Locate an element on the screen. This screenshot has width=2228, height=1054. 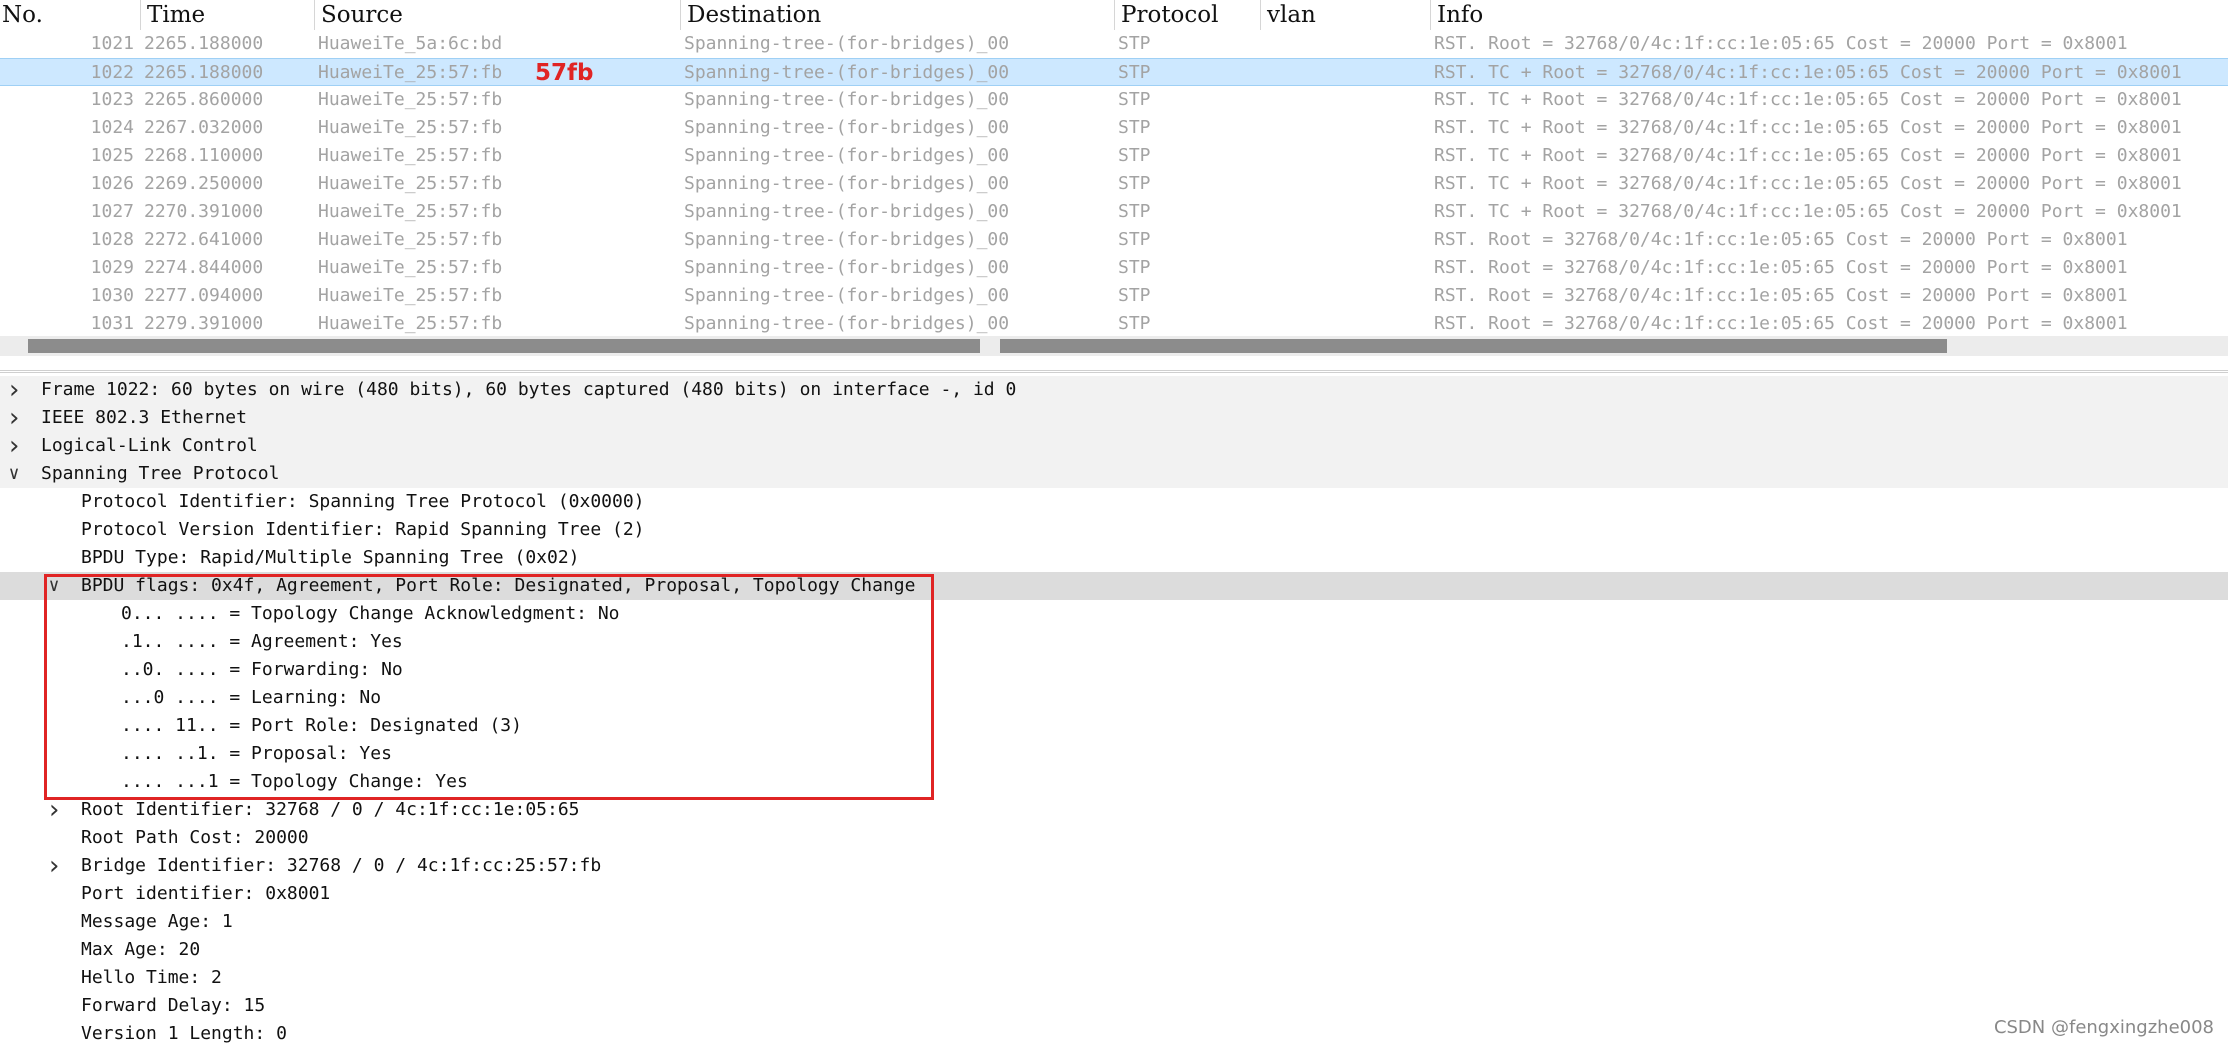
tree-row: .... ..1. = Proposal: Yes is located at coordinates (1114, 754).